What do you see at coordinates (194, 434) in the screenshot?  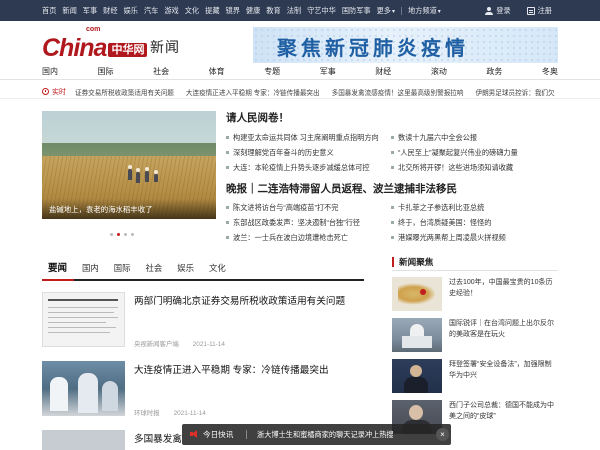 I see `speaker-icon` at bounding box center [194, 434].